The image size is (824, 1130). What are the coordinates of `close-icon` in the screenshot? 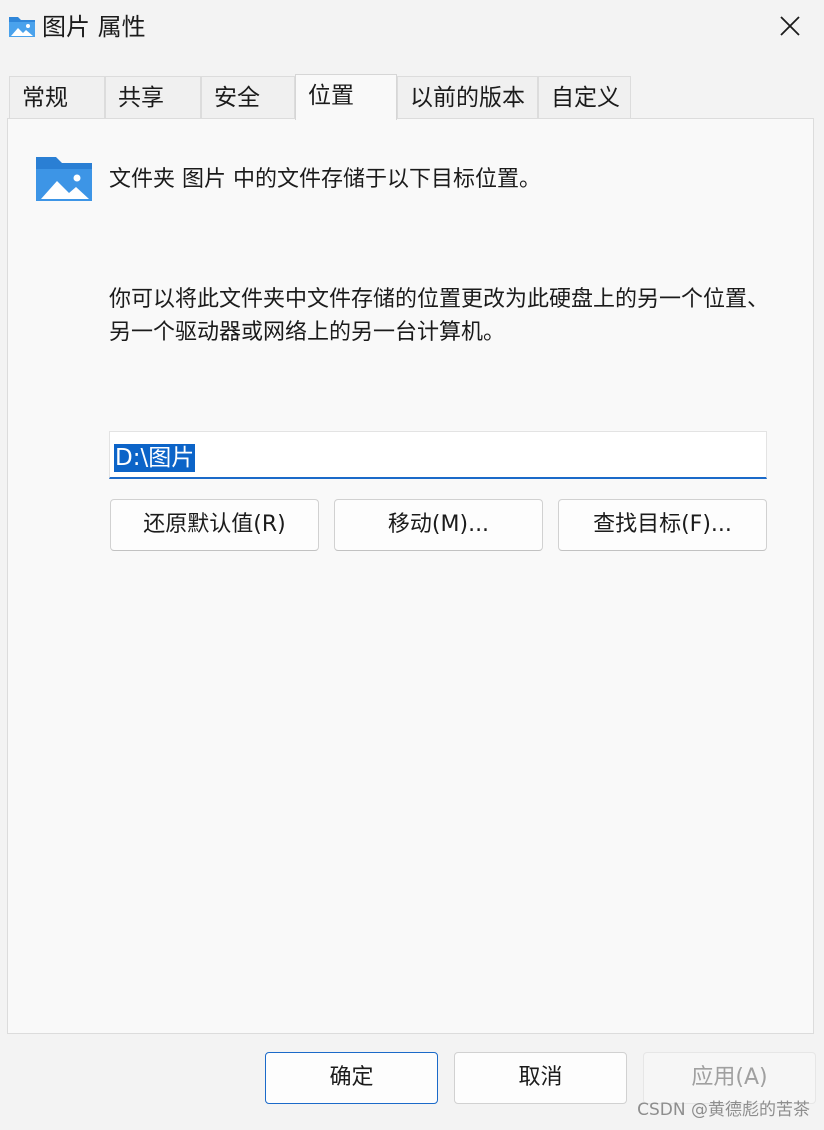 It's located at (790, 28).